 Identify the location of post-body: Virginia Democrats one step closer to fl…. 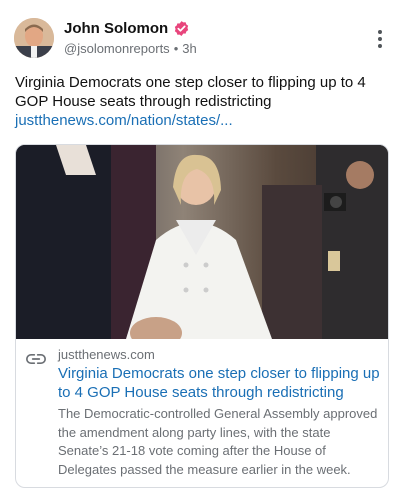
(204, 101).